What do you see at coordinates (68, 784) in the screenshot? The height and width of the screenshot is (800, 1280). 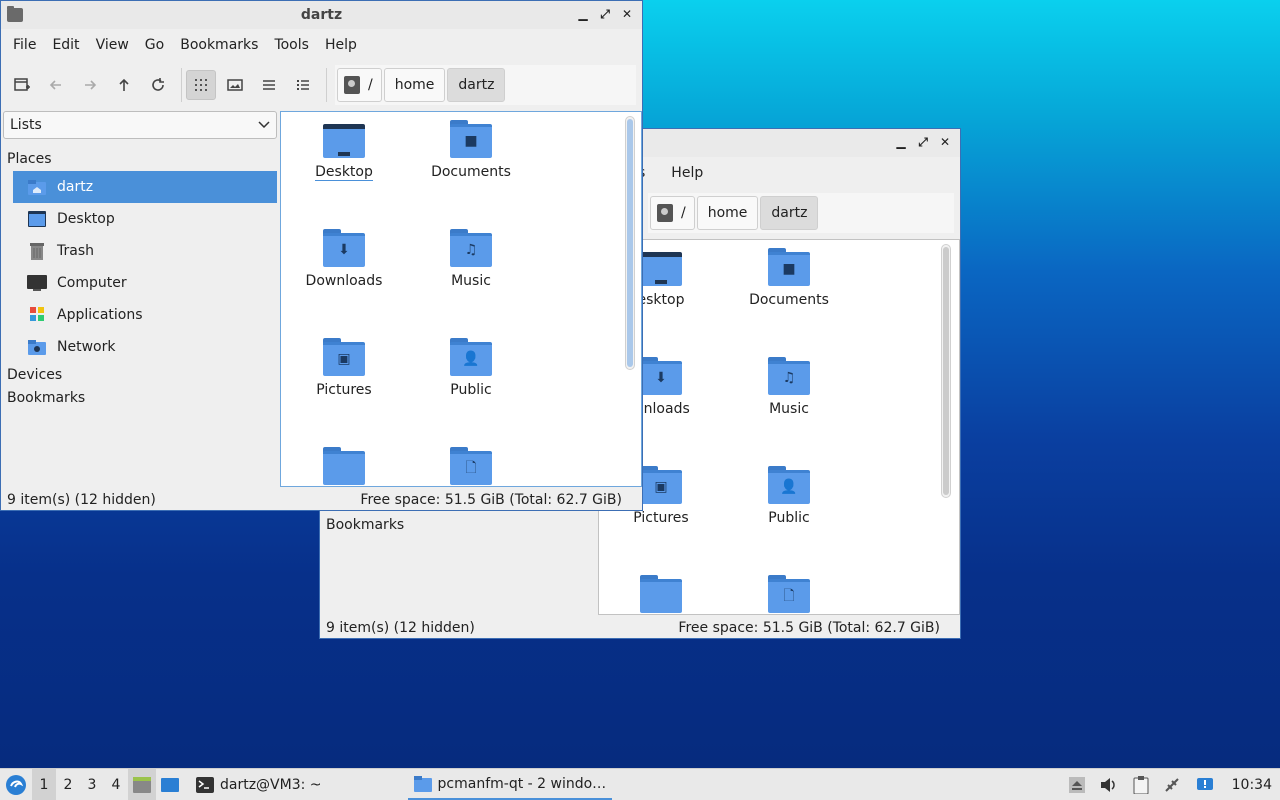 I see `desktop-switch-2: 2` at bounding box center [68, 784].